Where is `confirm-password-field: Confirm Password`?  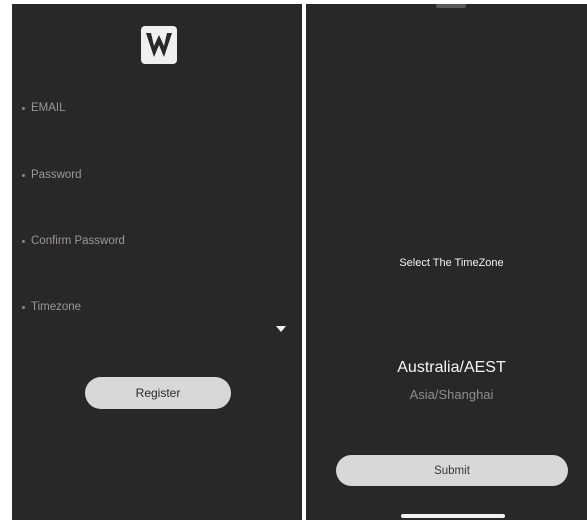 confirm-password-field: Confirm Password is located at coordinates (152, 241).